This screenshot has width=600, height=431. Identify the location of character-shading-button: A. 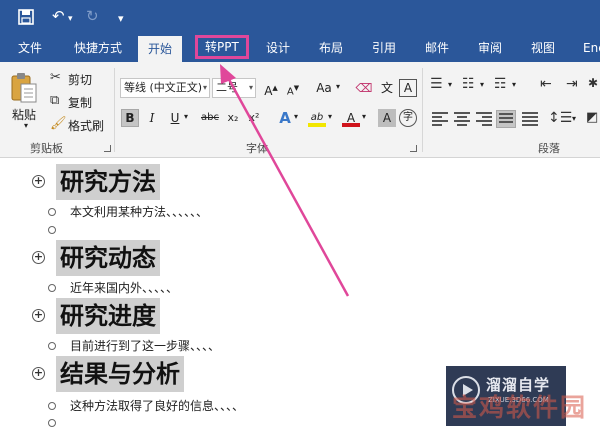
(387, 118).